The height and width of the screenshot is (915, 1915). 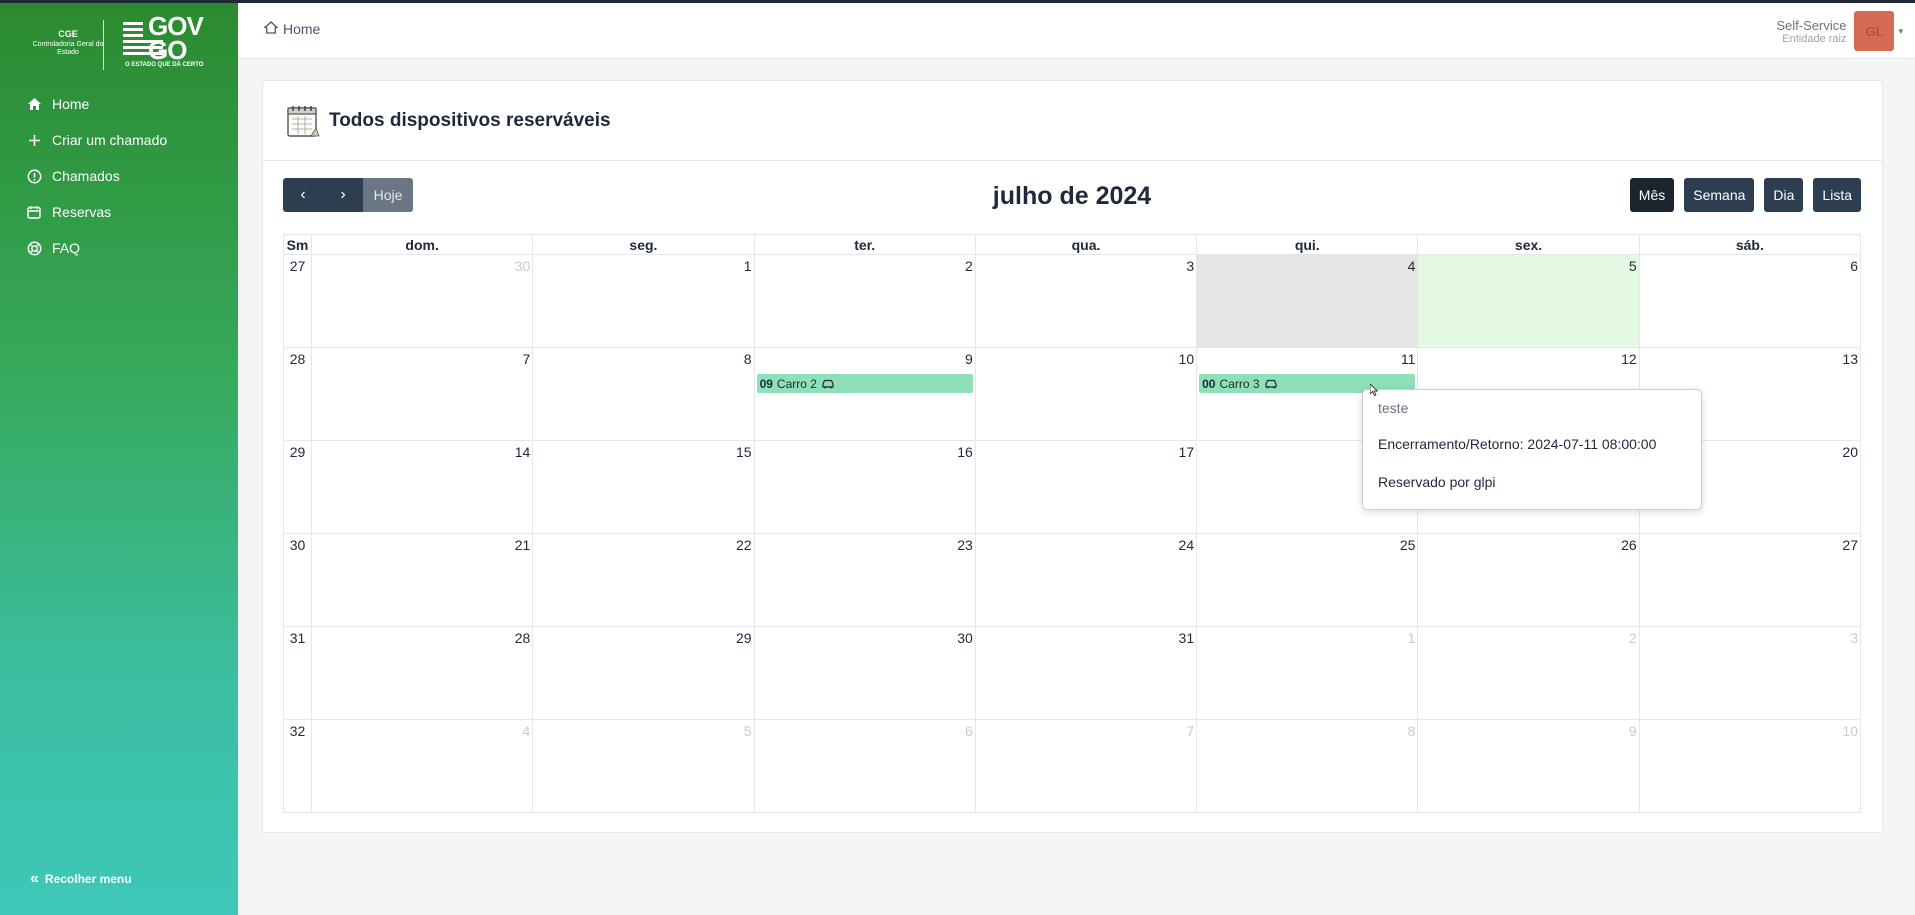 I want to click on day-cell: 28, so click(x=422, y=673).